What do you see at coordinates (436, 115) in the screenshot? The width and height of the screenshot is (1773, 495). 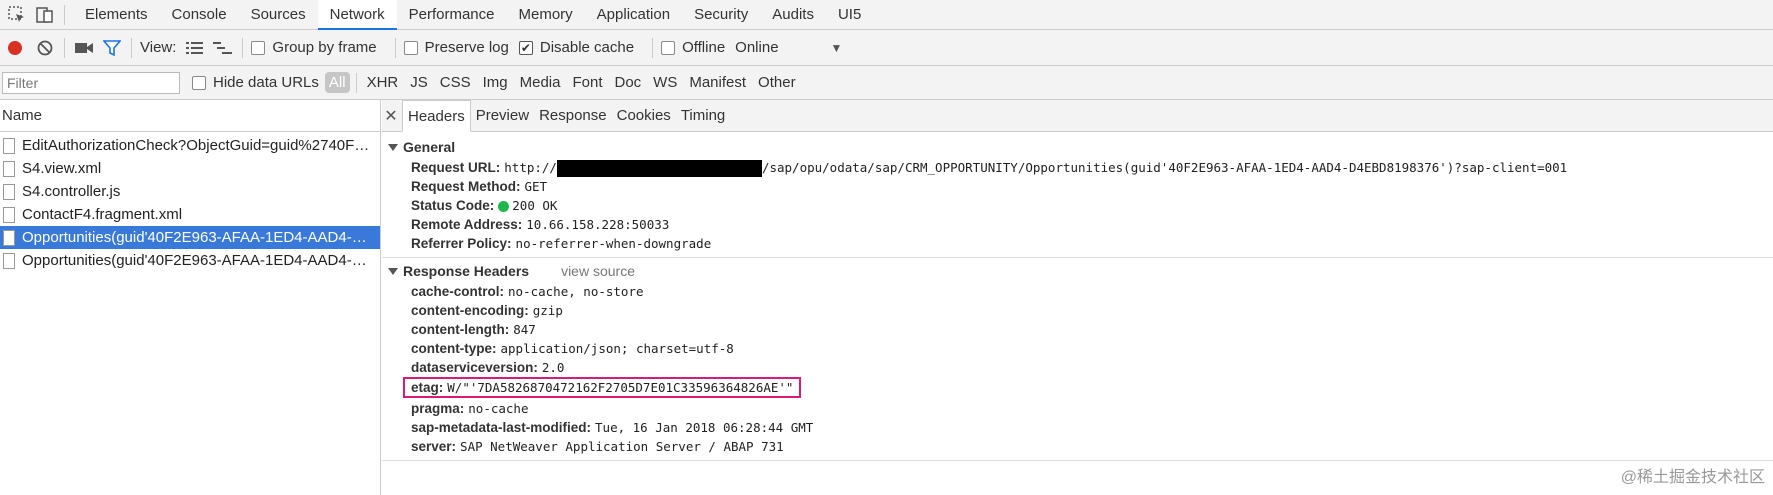 I see `detail-tab-headers: Headers` at bounding box center [436, 115].